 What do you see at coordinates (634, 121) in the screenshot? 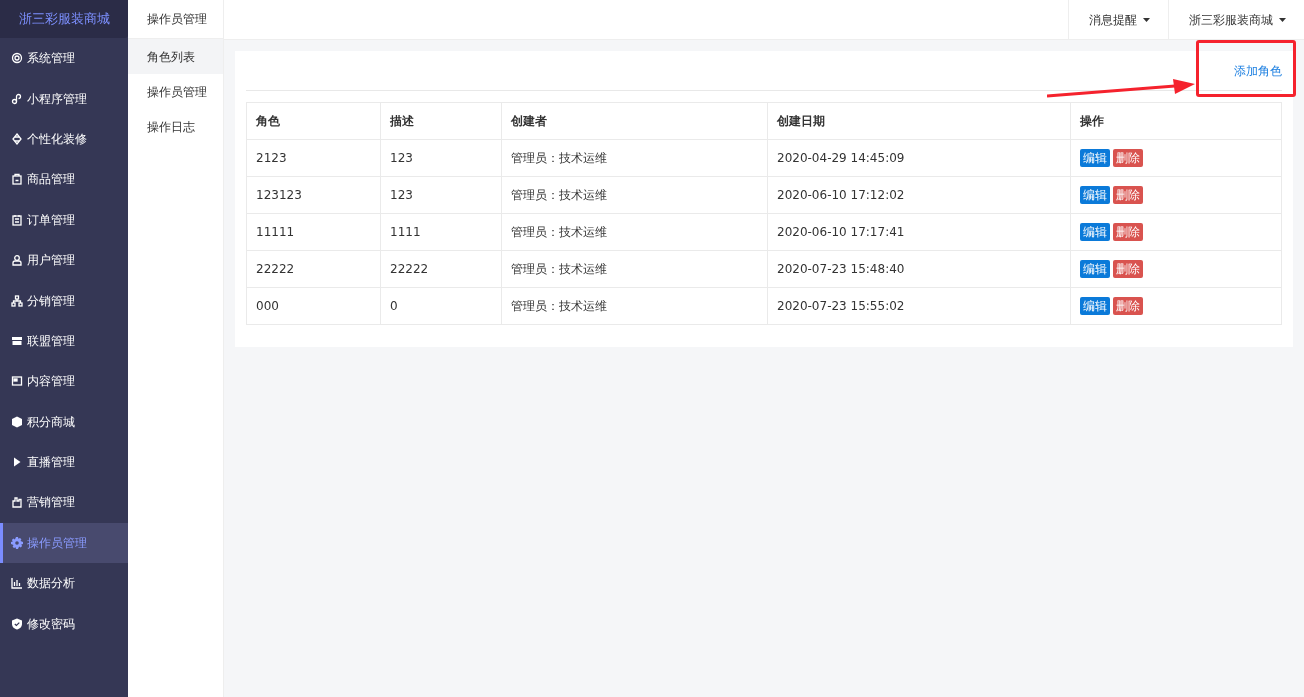
I see `column-header: 创建者` at bounding box center [634, 121].